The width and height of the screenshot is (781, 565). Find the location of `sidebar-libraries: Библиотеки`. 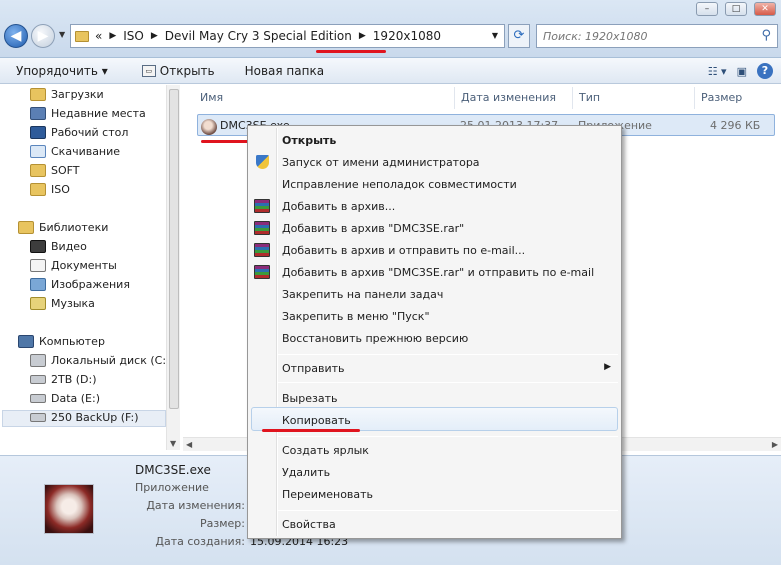

sidebar-libraries: Библиотеки is located at coordinates (63, 227).